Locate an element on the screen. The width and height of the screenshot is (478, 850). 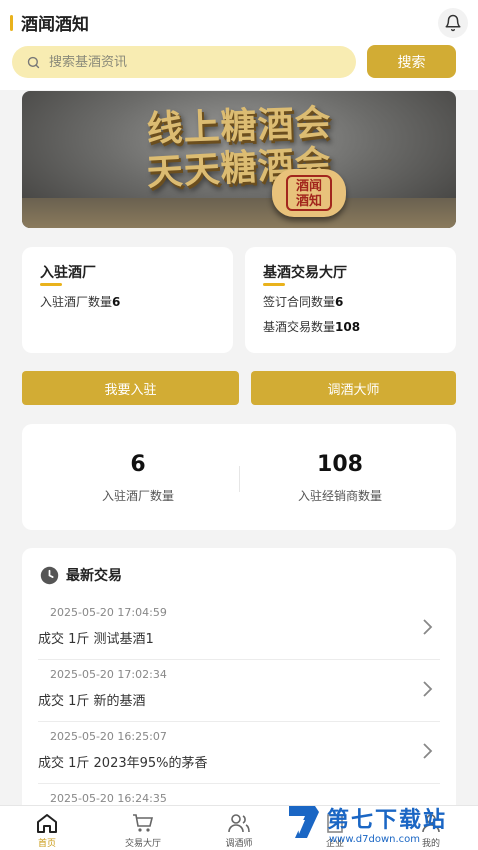
contract-count-line: 签订合同数量6 is located at coordinates (303, 301).